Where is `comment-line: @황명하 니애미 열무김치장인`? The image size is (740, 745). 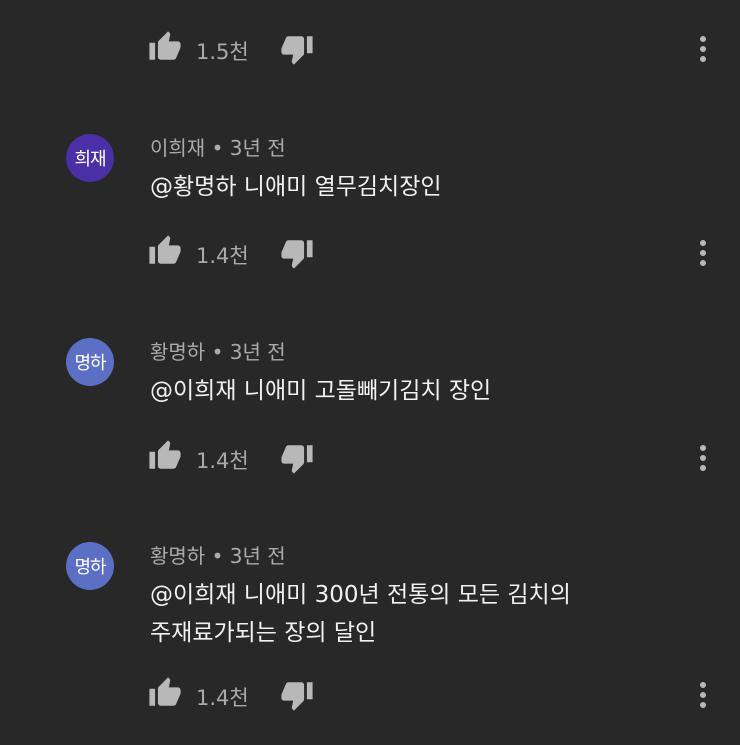
comment-line: @황명하 니애미 열무김치장인 is located at coordinates (296, 187).